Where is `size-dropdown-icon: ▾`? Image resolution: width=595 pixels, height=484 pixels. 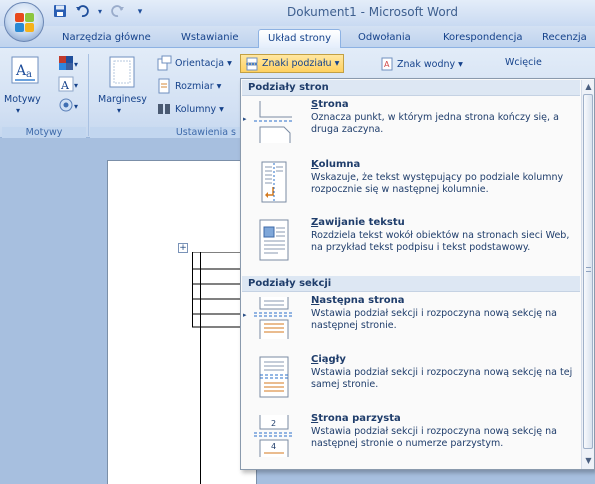
size-dropdown-icon: ▾ is located at coordinates (219, 86).